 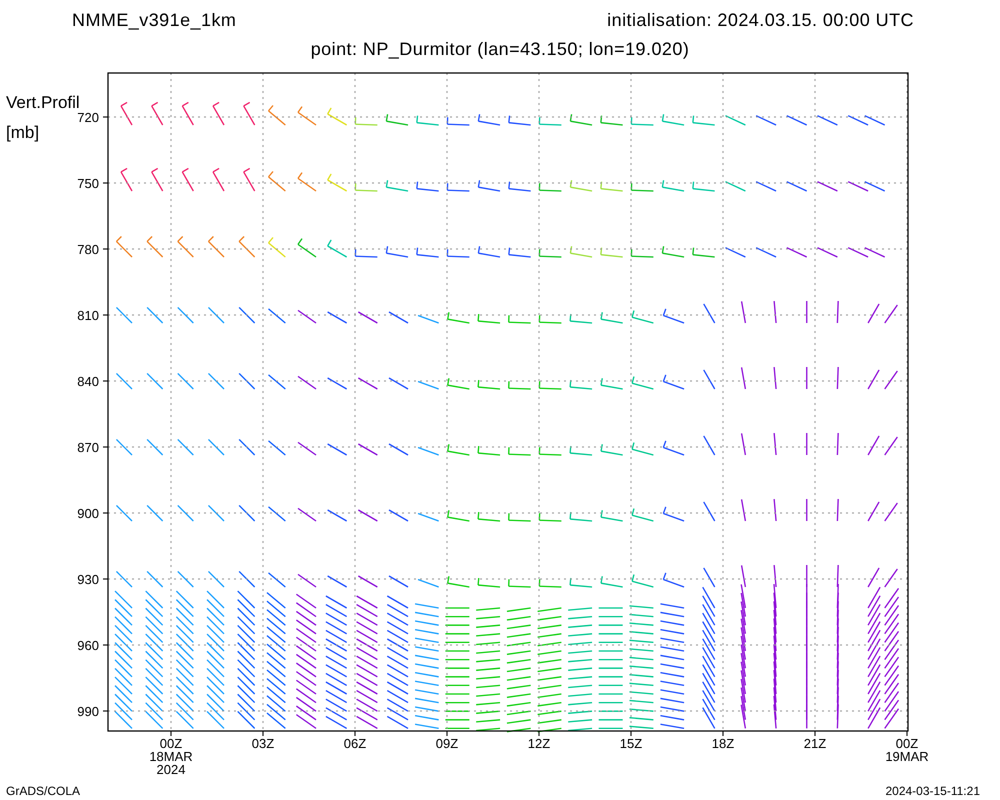 I want to click on y-tick-label: 900, so click(x=88, y=513).